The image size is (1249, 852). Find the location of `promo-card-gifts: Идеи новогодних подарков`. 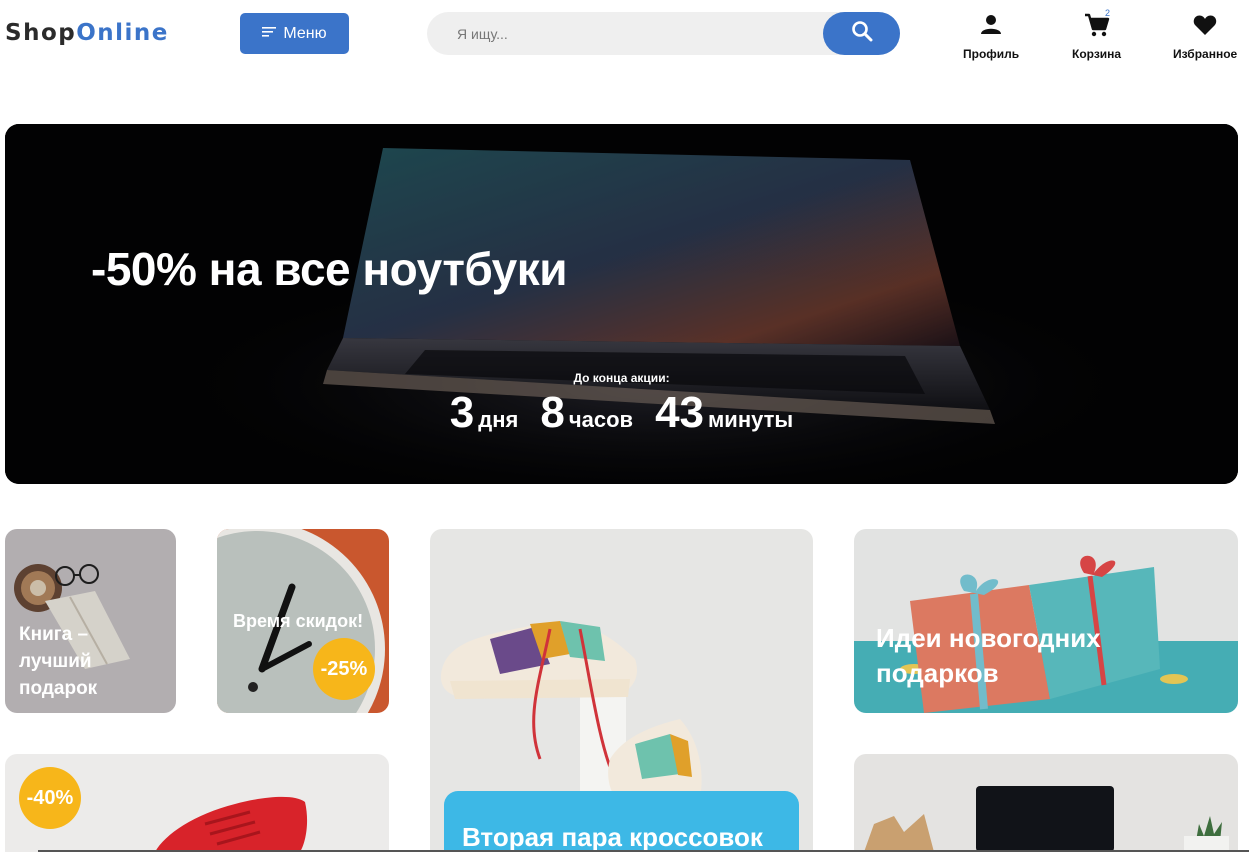

promo-card-gifts: Идеи новогодних подарков is located at coordinates (1046, 621).